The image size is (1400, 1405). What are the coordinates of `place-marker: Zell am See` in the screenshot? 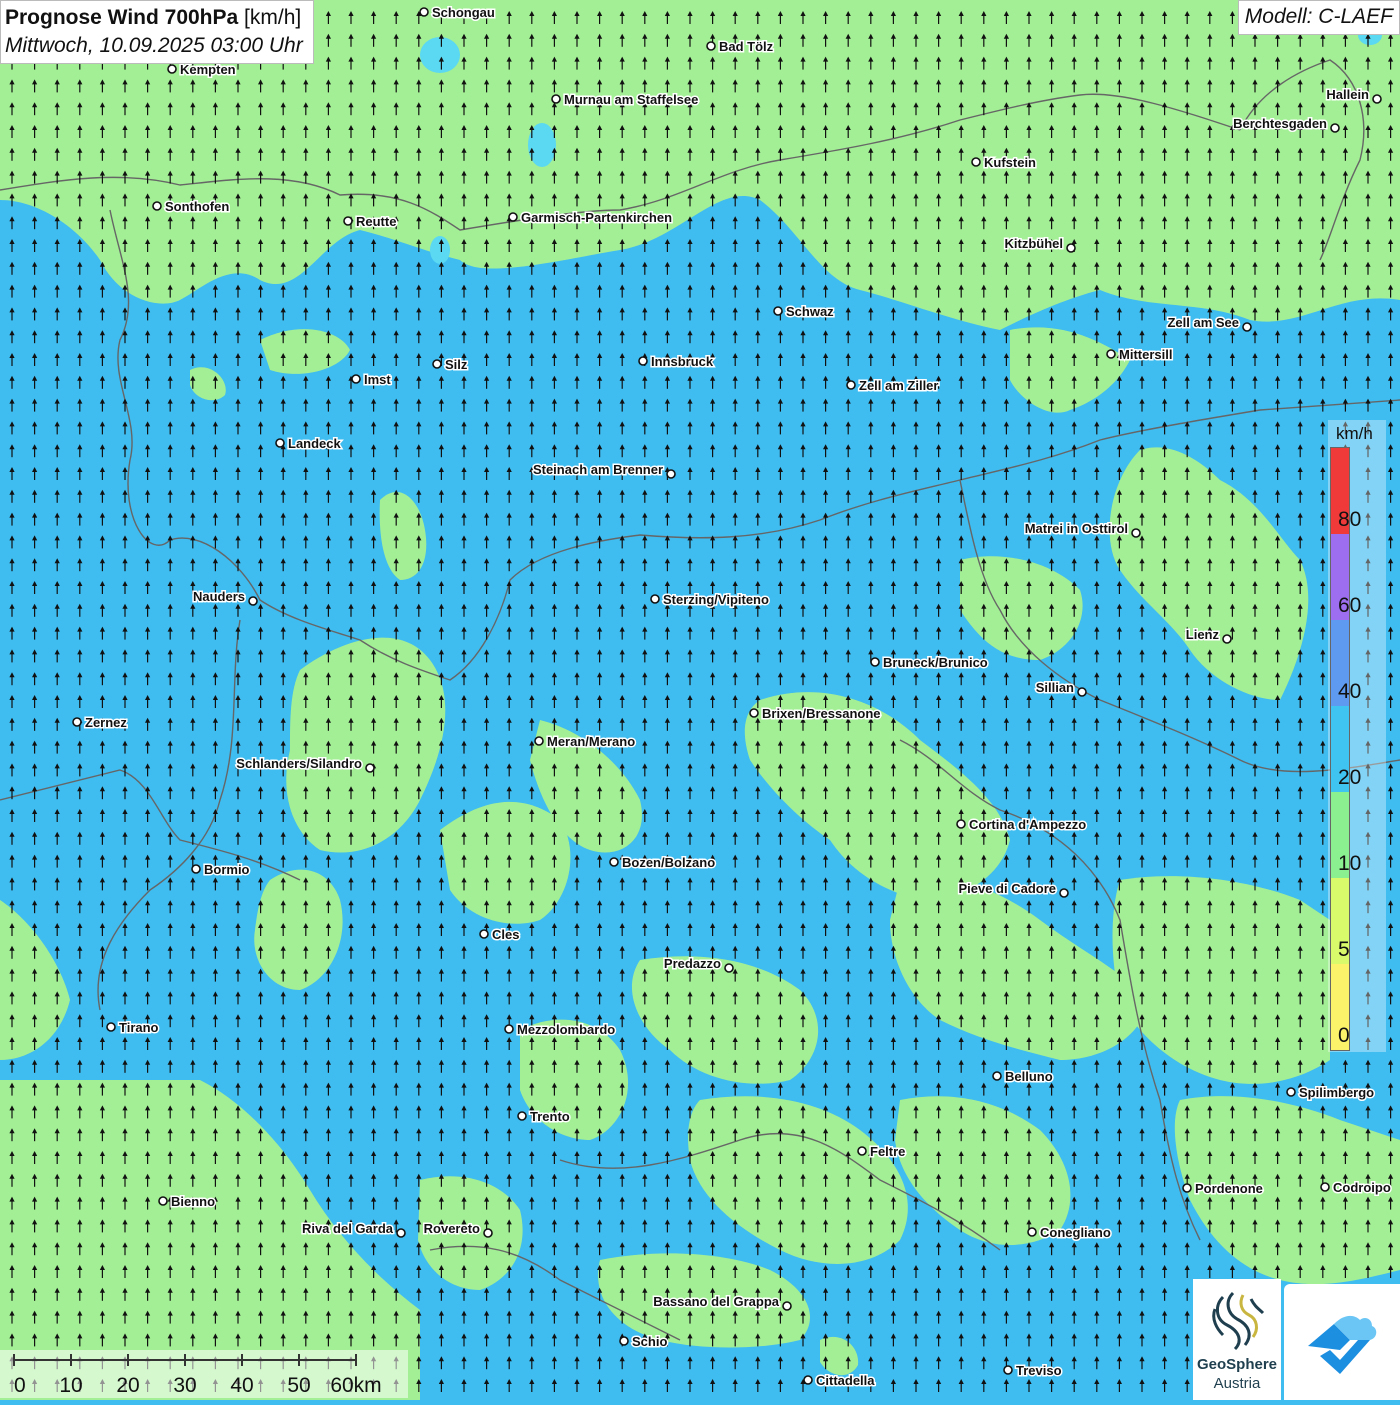 It's located at (1209, 323).